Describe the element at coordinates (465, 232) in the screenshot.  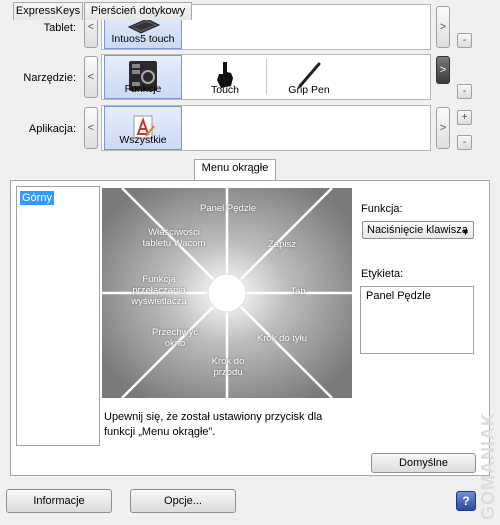
I see `chevron-down-icon: ▼` at that location.